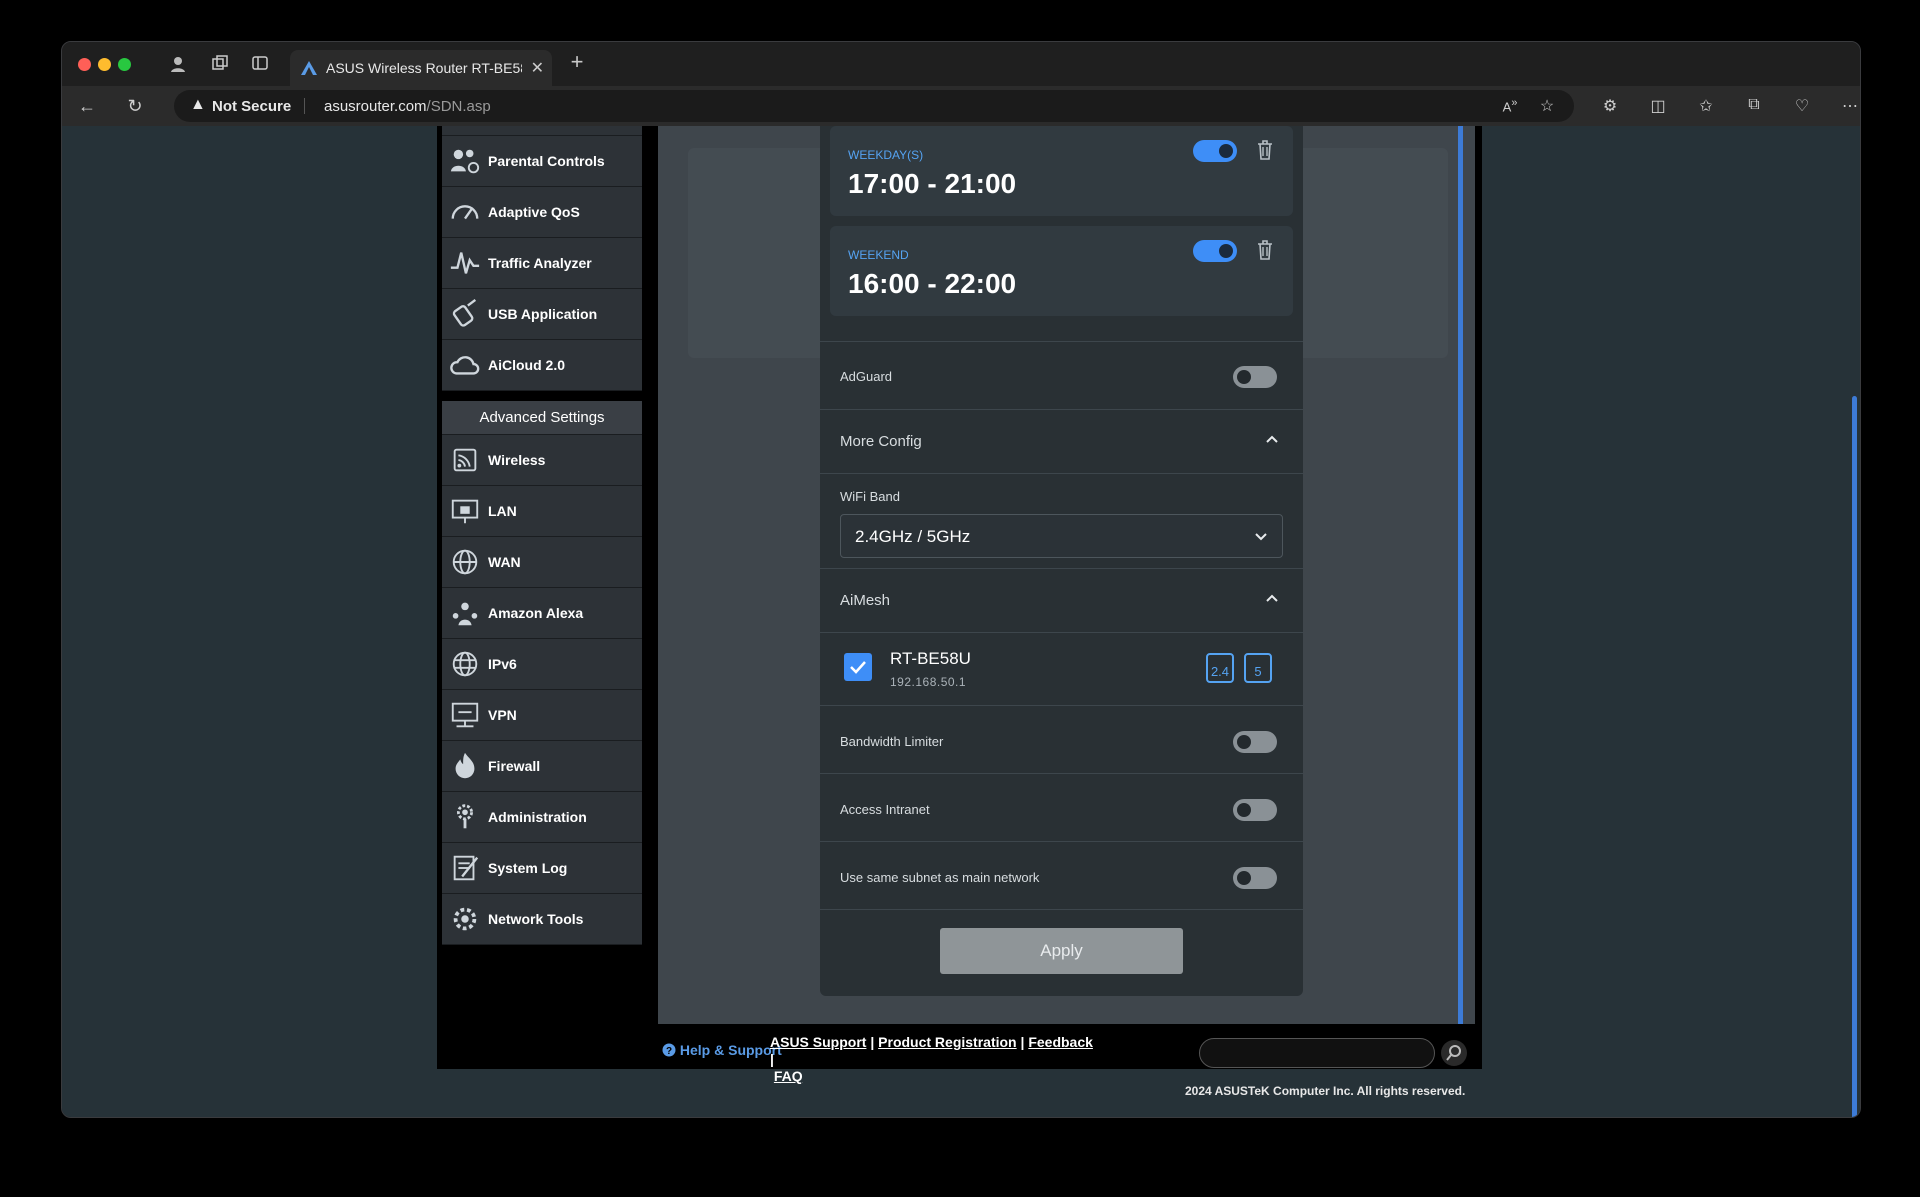  What do you see at coordinates (788, 1076) in the screenshot?
I see `faq-link: FAQ` at bounding box center [788, 1076].